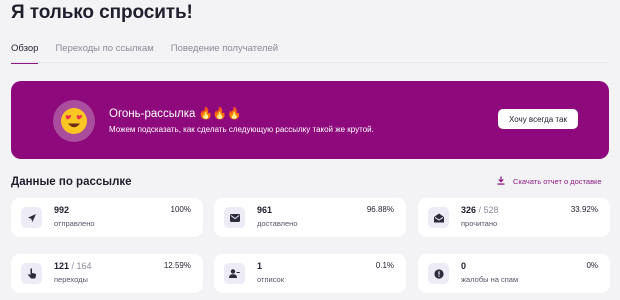  What do you see at coordinates (310, 62) in the screenshot?
I see `tabs-divider` at bounding box center [310, 62].